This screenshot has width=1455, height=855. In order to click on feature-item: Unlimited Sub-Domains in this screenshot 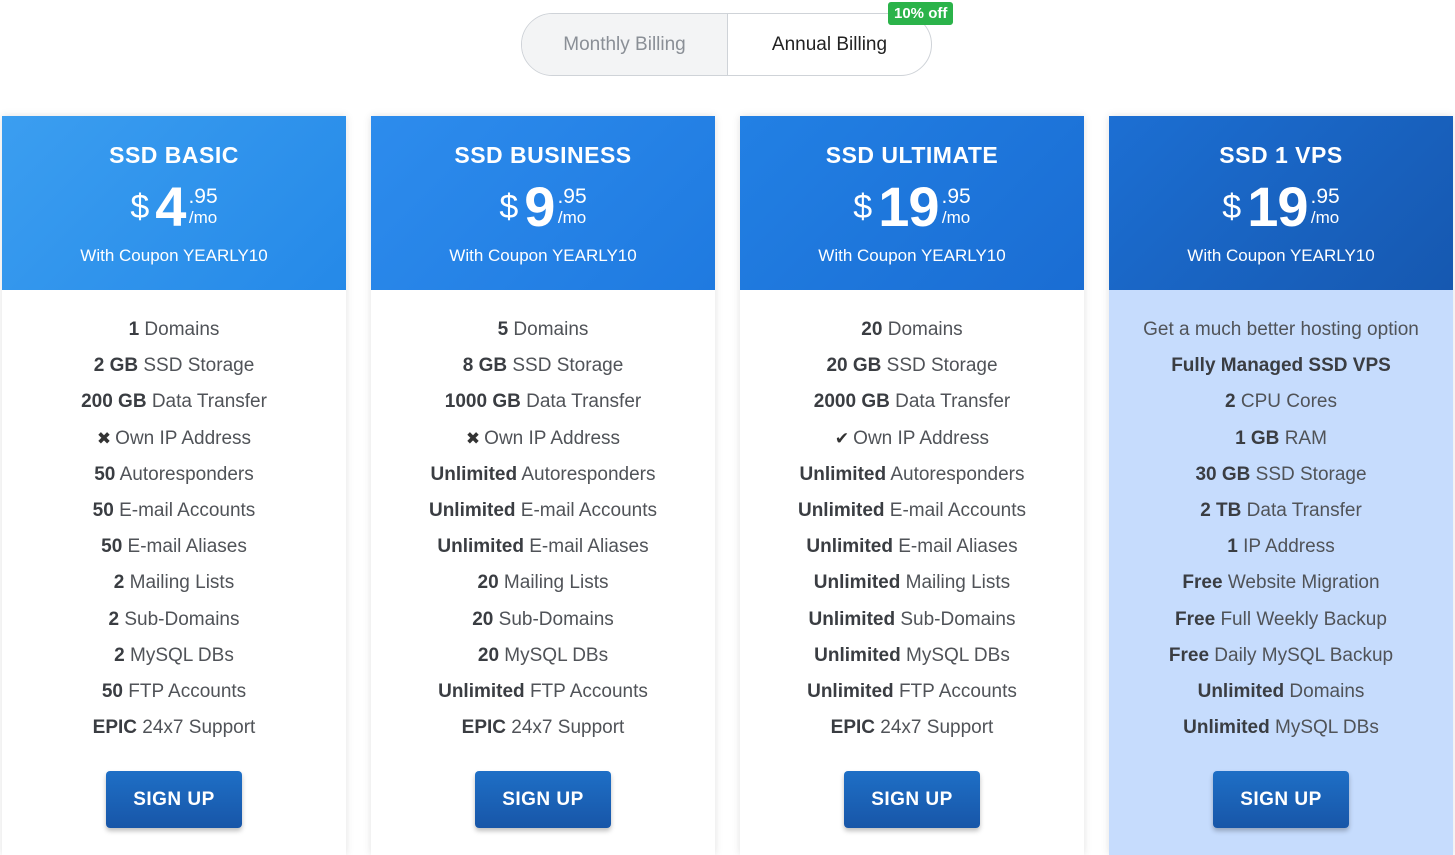, I will do `click(912, 626)`.